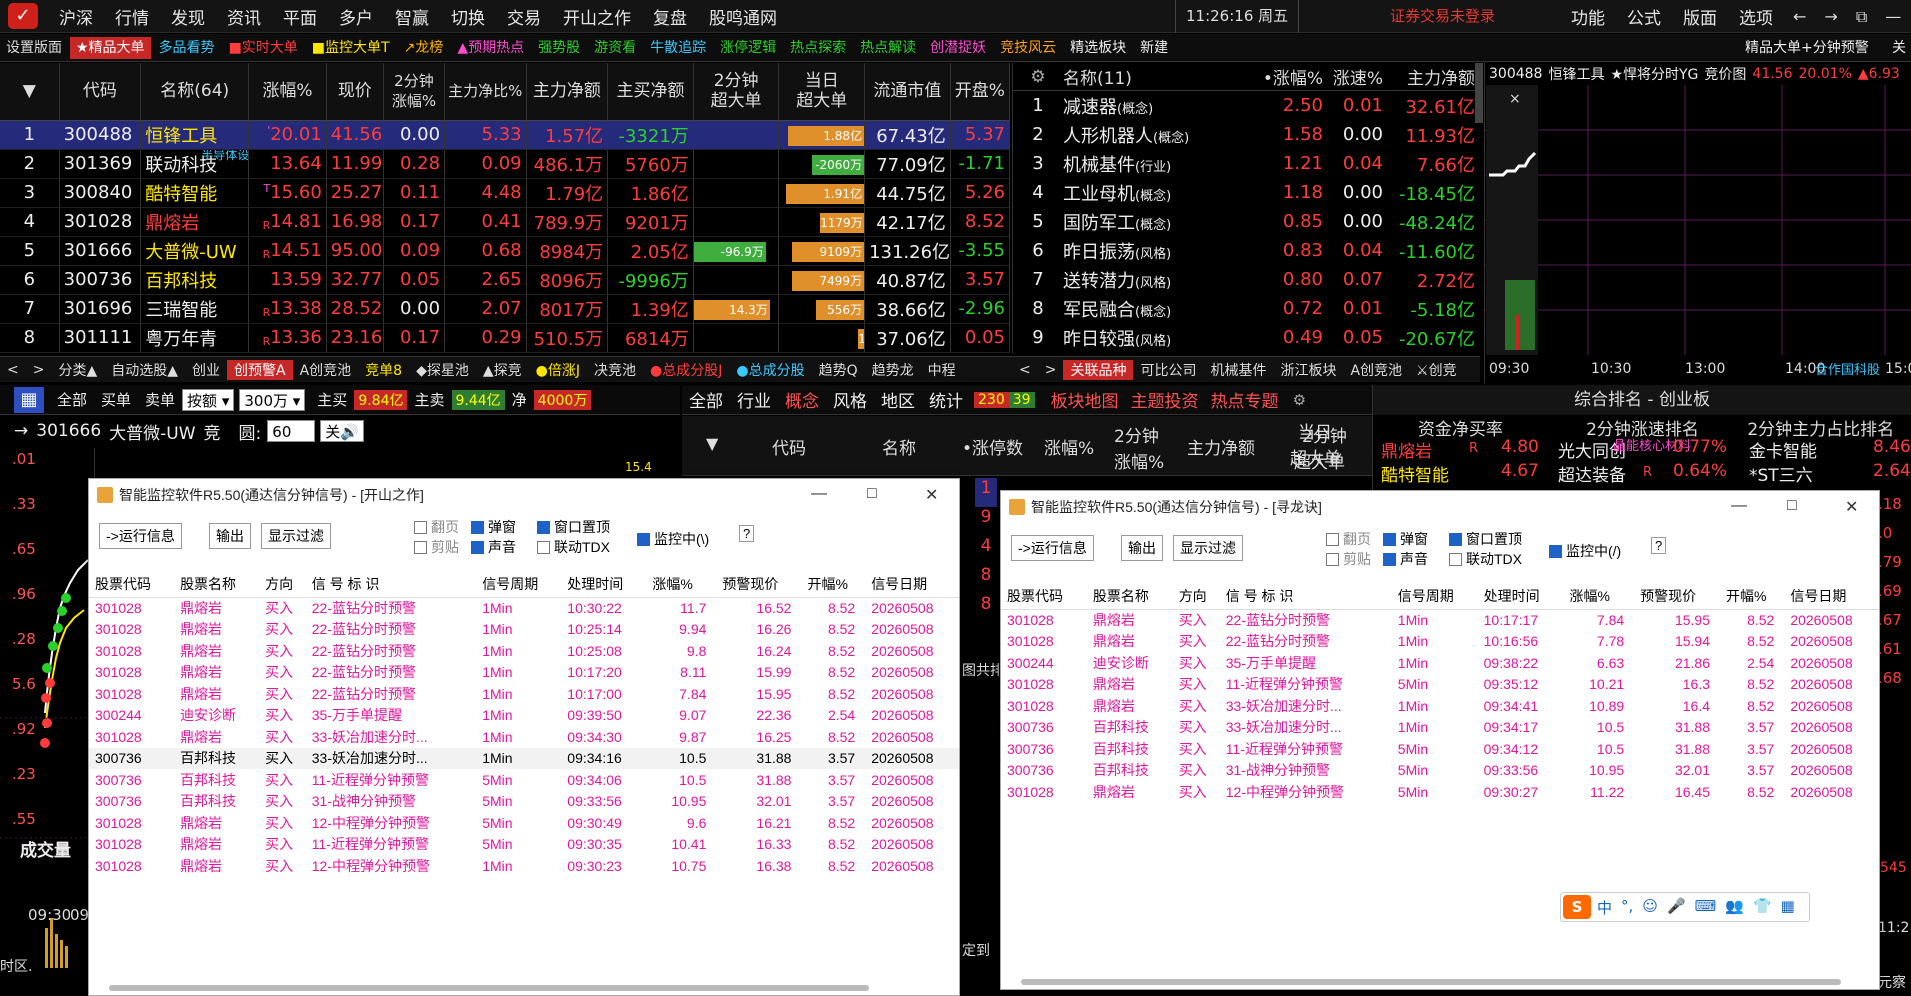 The height and width of the screenshot is (996, 1911). I want to click on maximize-icon: □, so click(872, 494).